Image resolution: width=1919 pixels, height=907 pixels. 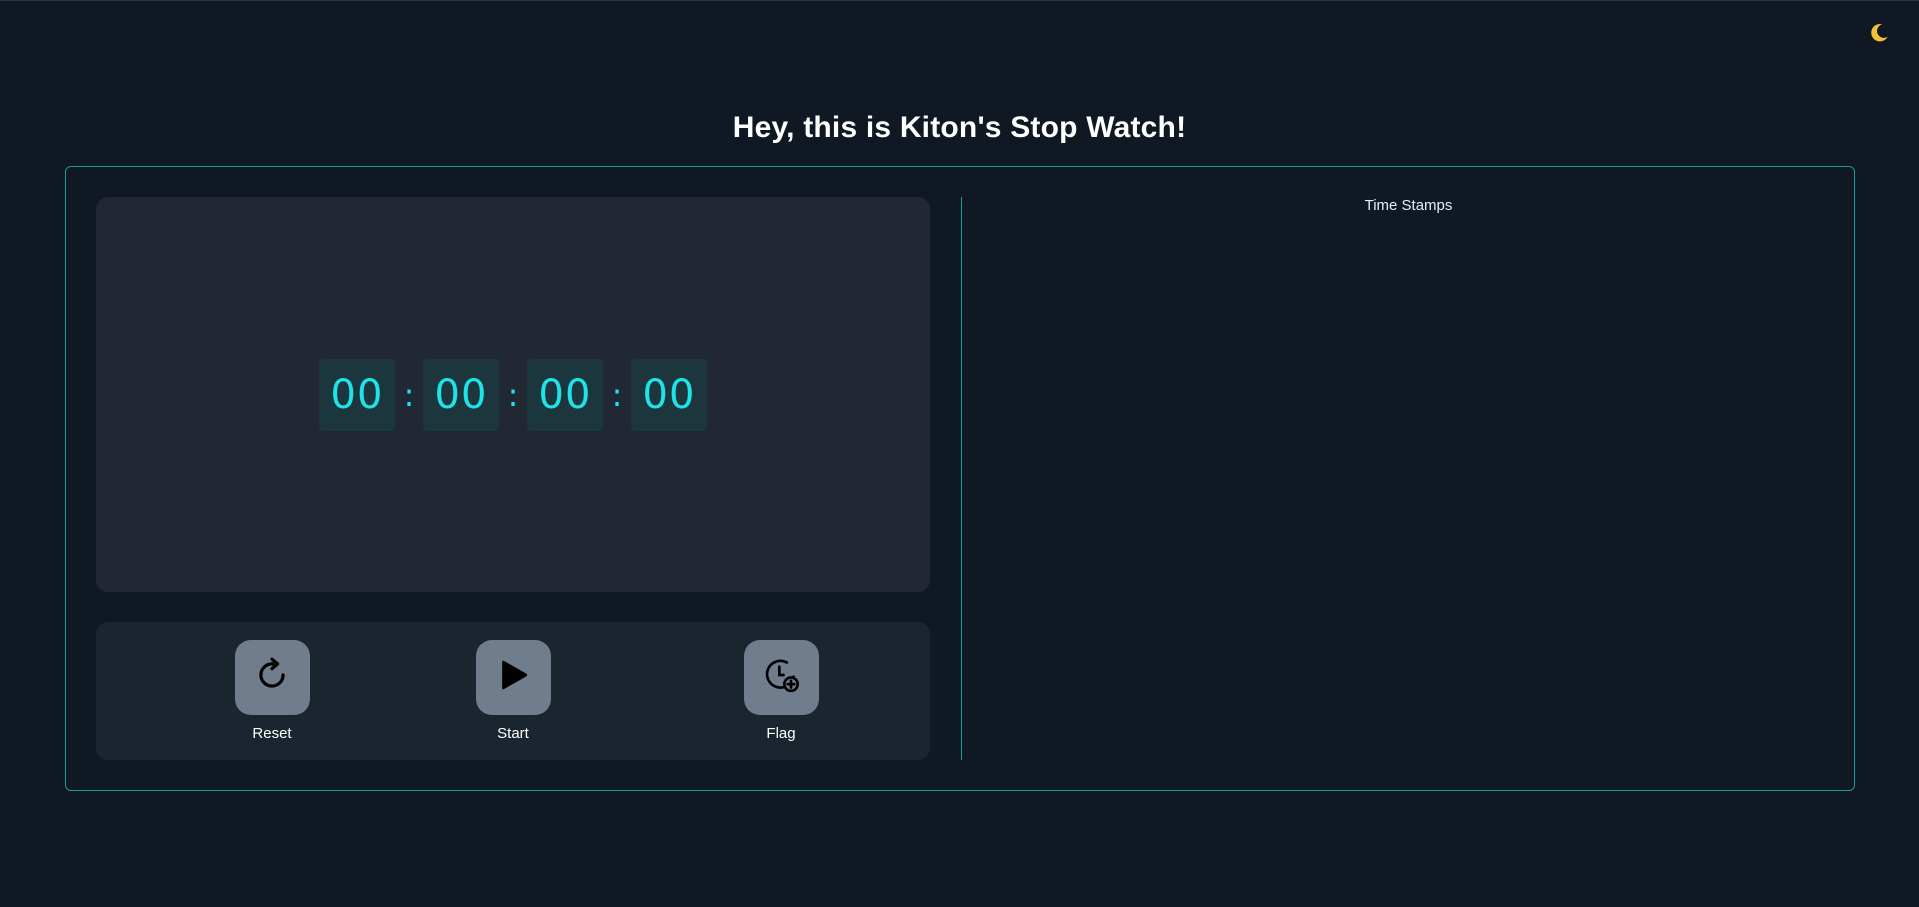 I want to click on reset-label: Reset, so click(x=272, y=733).